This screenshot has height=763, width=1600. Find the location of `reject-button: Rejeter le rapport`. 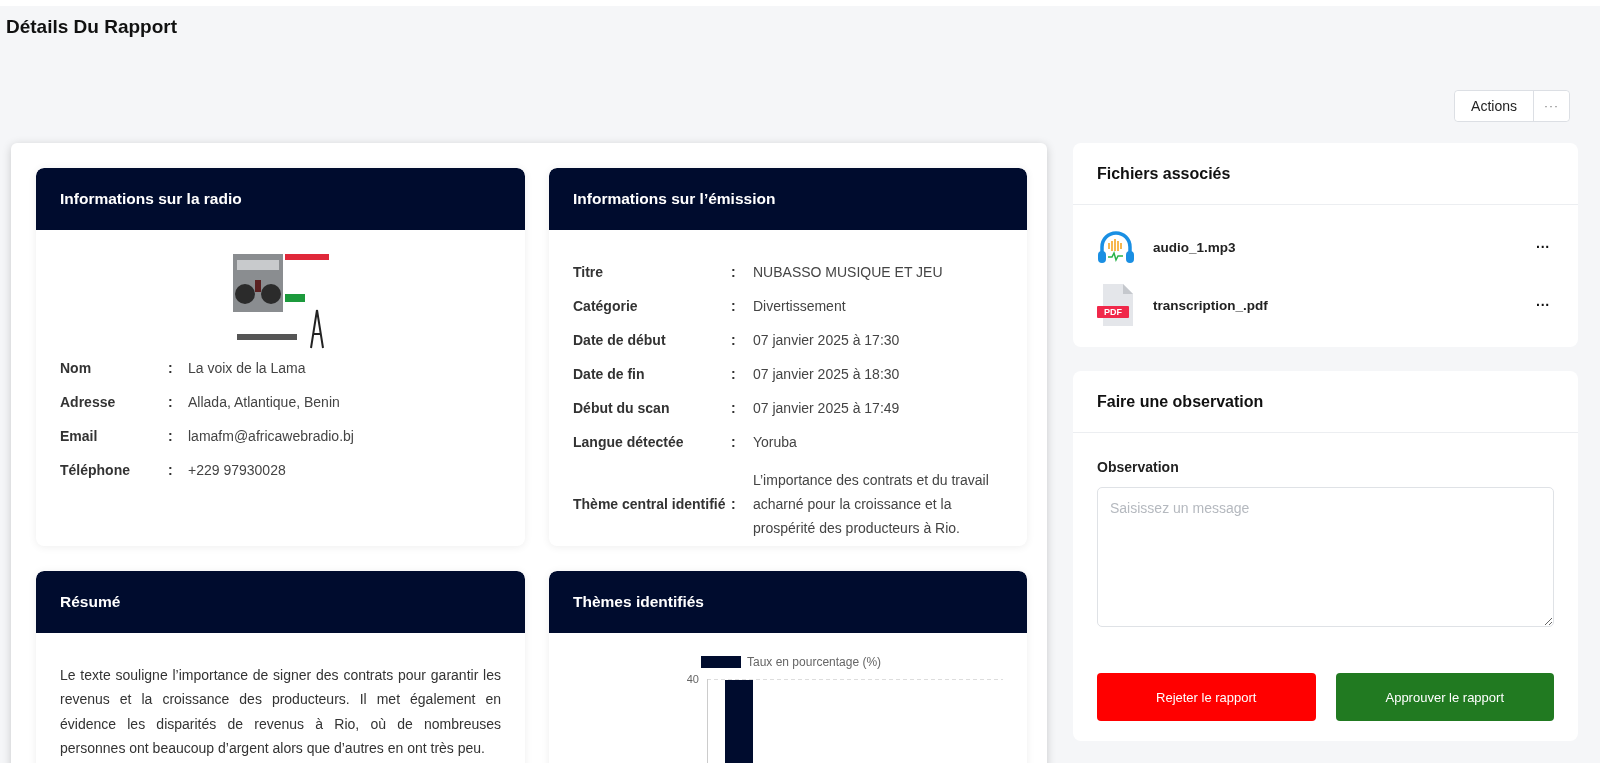

reject-button: Rejeter le rapport is located at coordinates (1206, 697).